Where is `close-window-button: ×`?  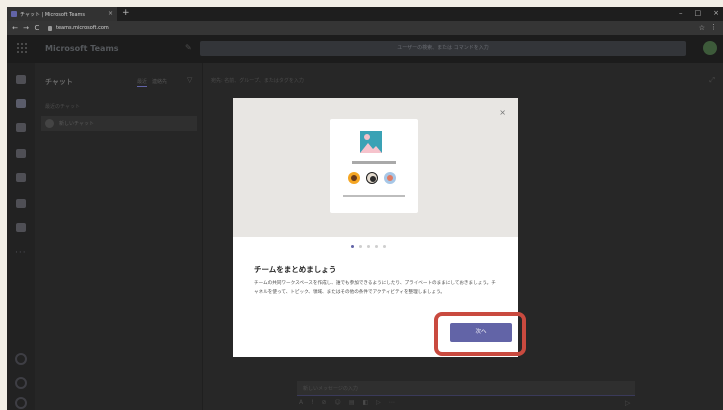 close-window-button: × is located at coordinates (716, 13).